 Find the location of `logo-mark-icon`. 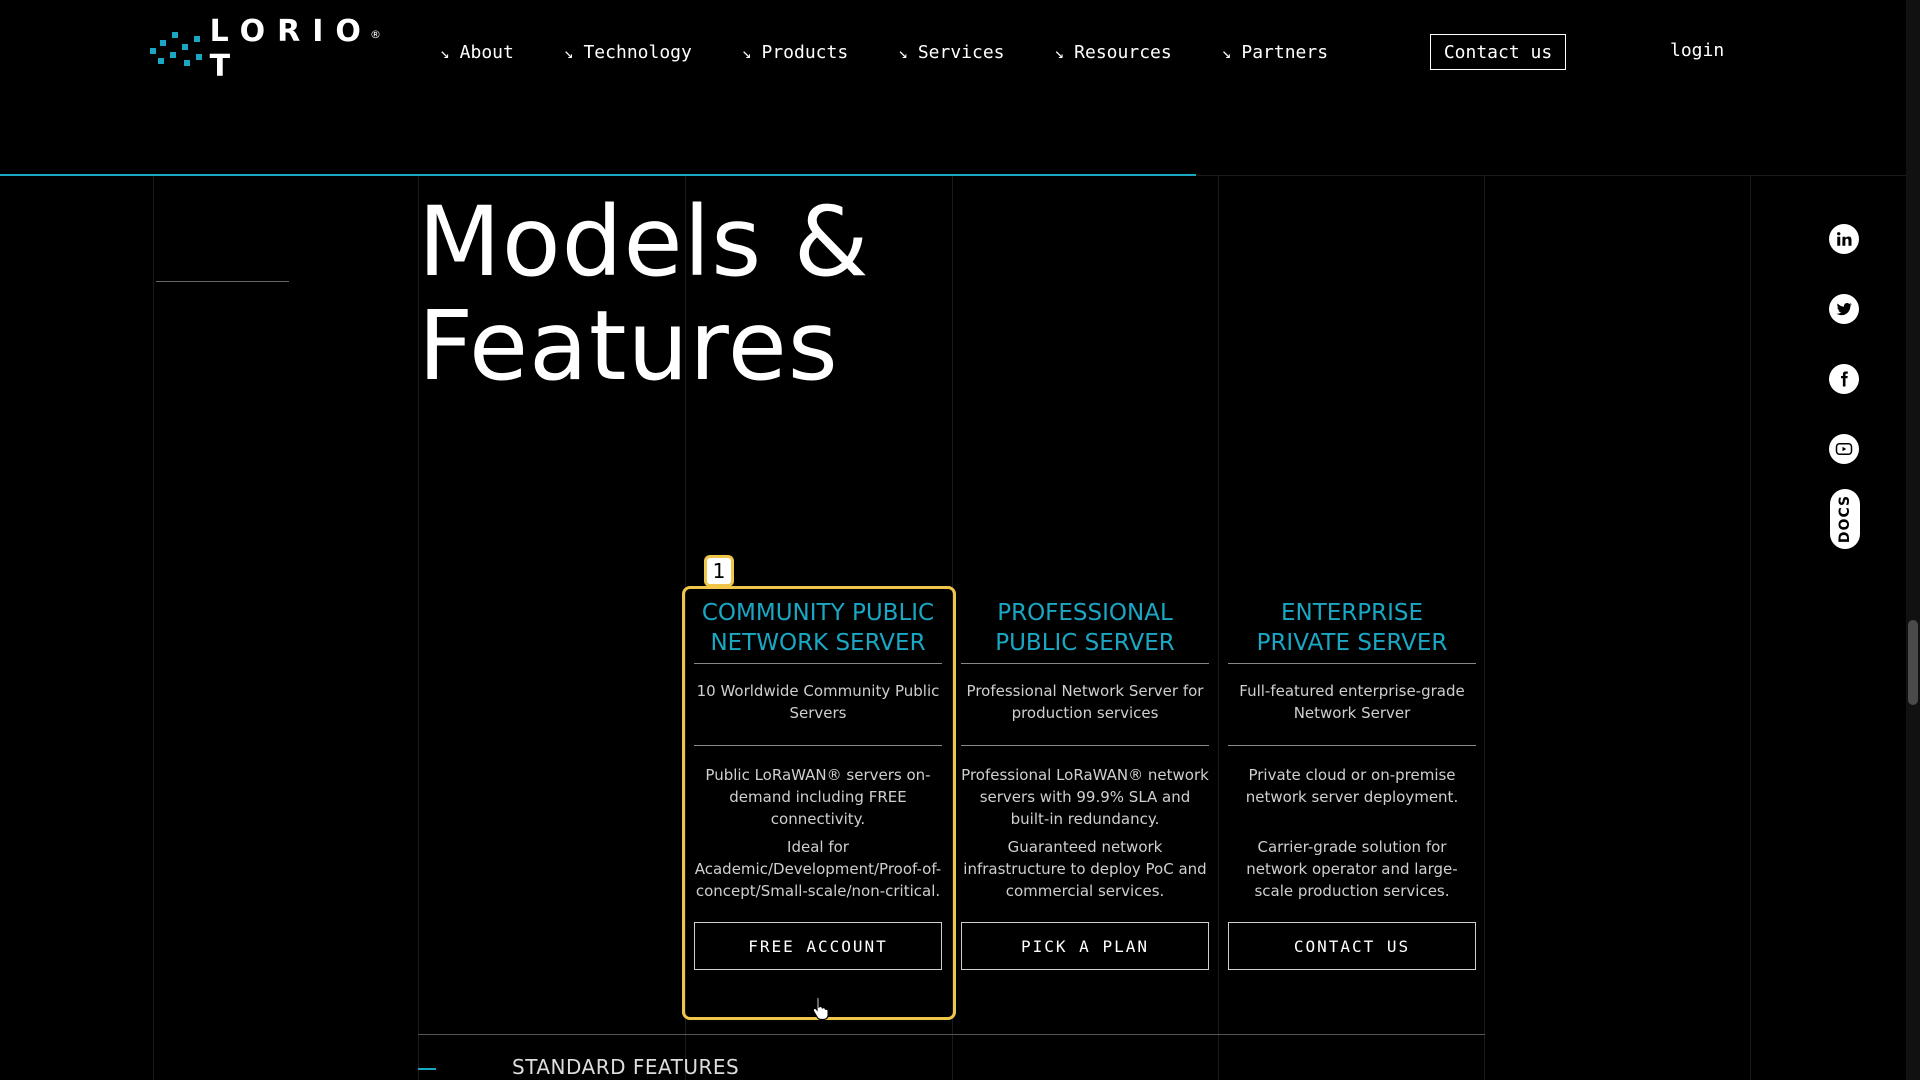

logo-mark-icon is located at coordinates (176, 49).